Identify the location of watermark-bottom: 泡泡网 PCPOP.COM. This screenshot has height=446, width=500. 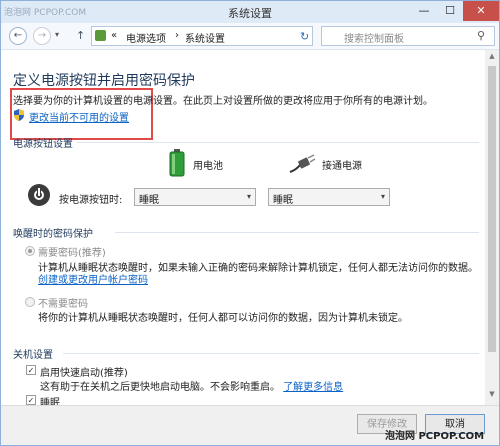
(435, 436).